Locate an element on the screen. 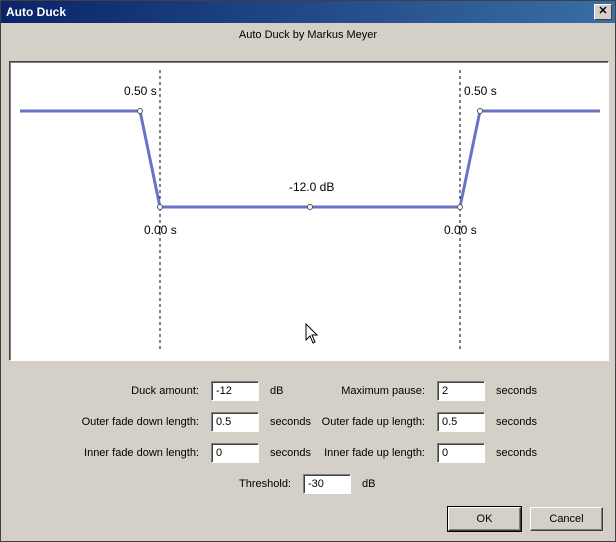  outer-fade-up-unit: seconds is located at coordinates (516, 422).